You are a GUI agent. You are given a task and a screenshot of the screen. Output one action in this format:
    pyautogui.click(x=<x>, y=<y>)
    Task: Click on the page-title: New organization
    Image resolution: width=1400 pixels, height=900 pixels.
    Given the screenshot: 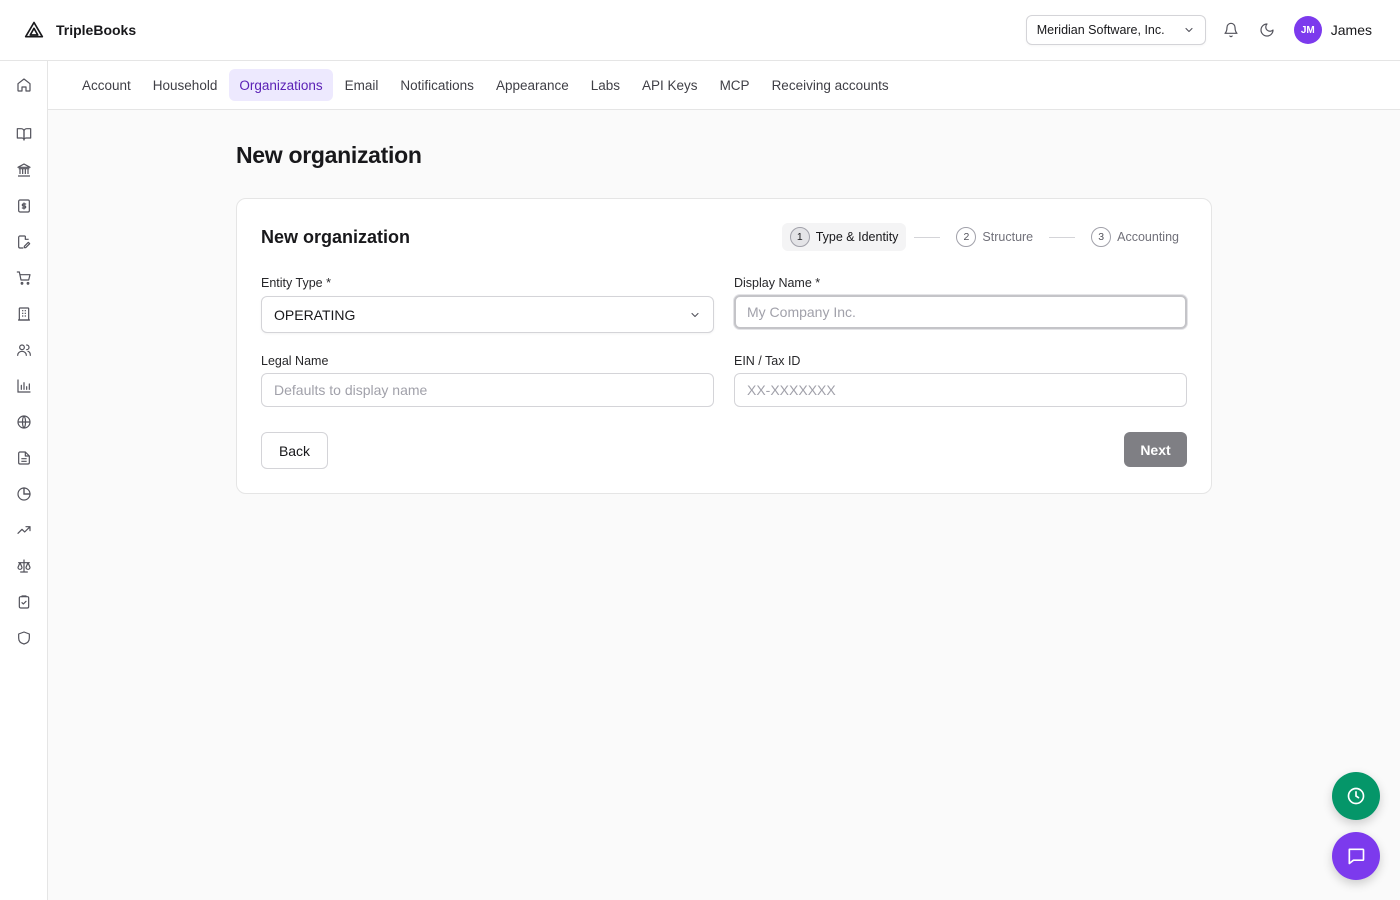 What is the action you would take?
    pyautogui.click(x=329, y=155)
    